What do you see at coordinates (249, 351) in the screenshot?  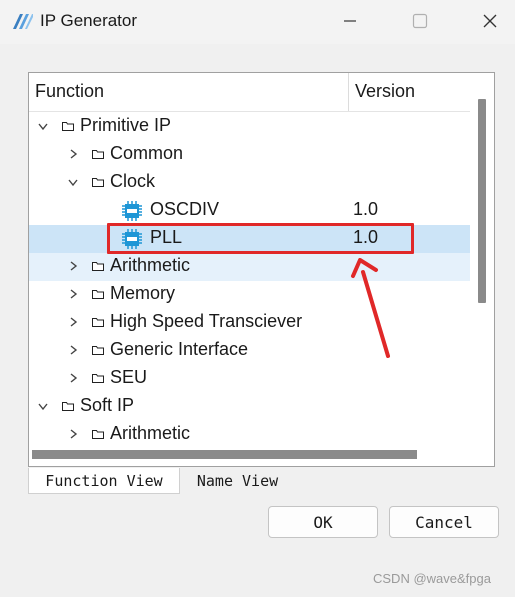 I see `tree-row: Generic Interface` at bounding box center [249, 351].